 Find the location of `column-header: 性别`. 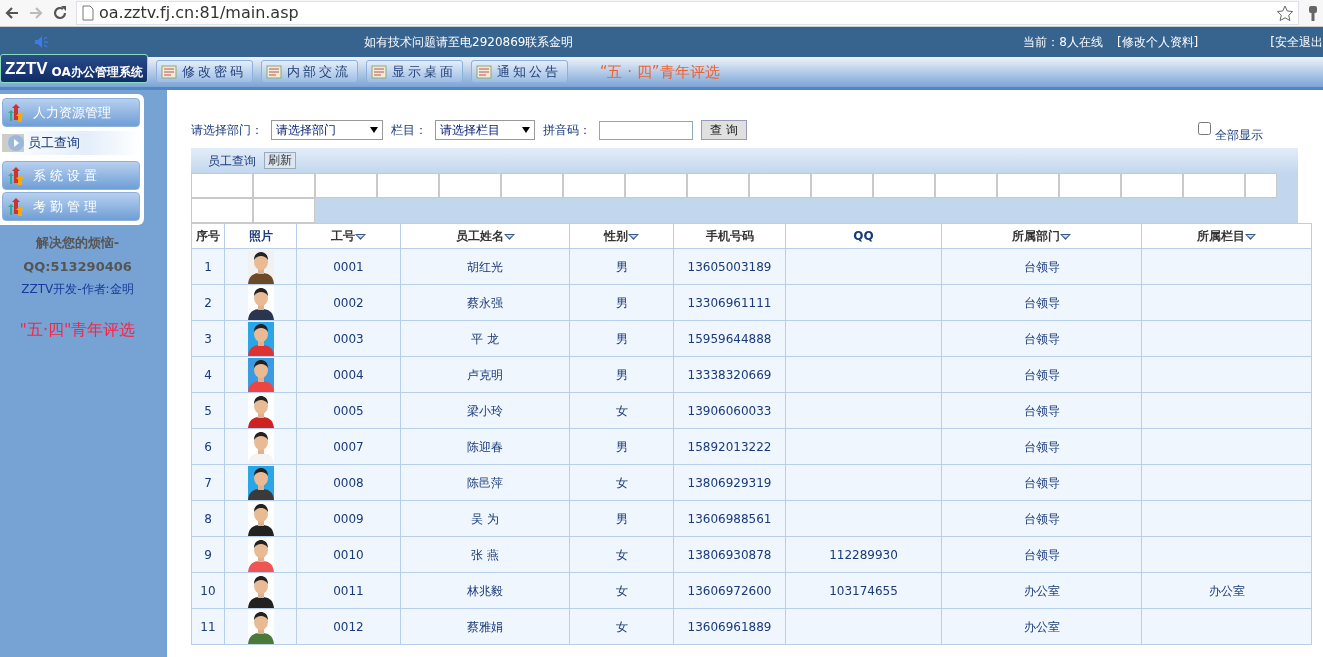

column-header: 性别 is located at coordinates (621, 236).